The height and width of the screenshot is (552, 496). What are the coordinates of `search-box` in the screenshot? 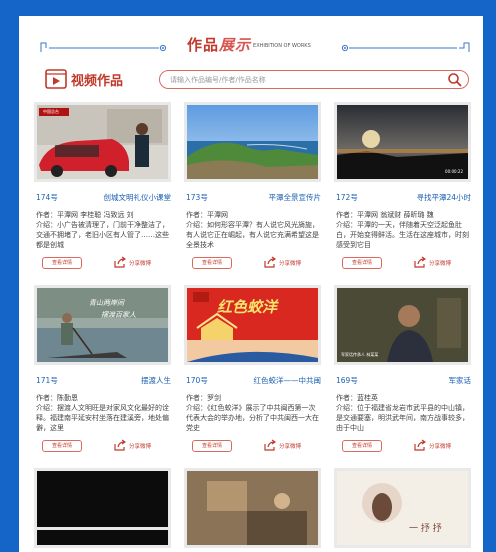 It's located at (314, 79).